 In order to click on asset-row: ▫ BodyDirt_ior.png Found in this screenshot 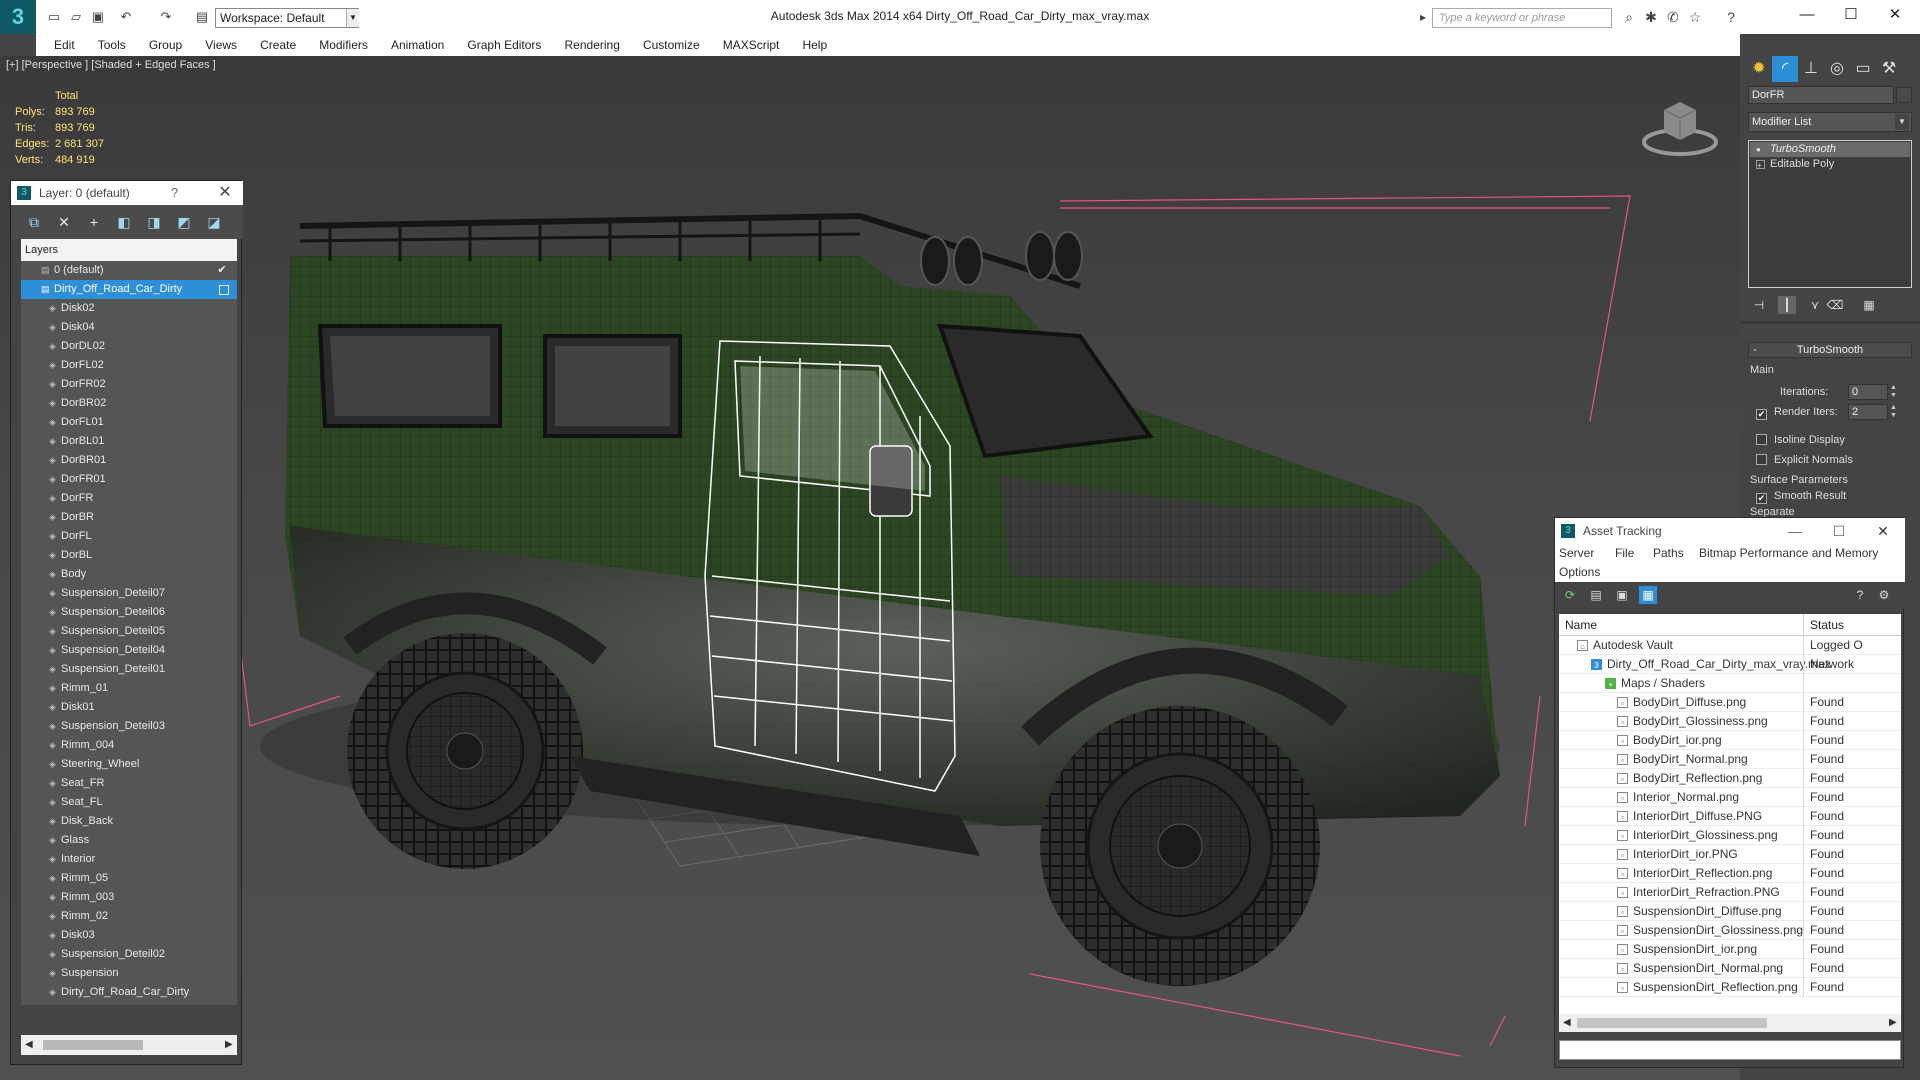, I will do `click(1730, 740)`.